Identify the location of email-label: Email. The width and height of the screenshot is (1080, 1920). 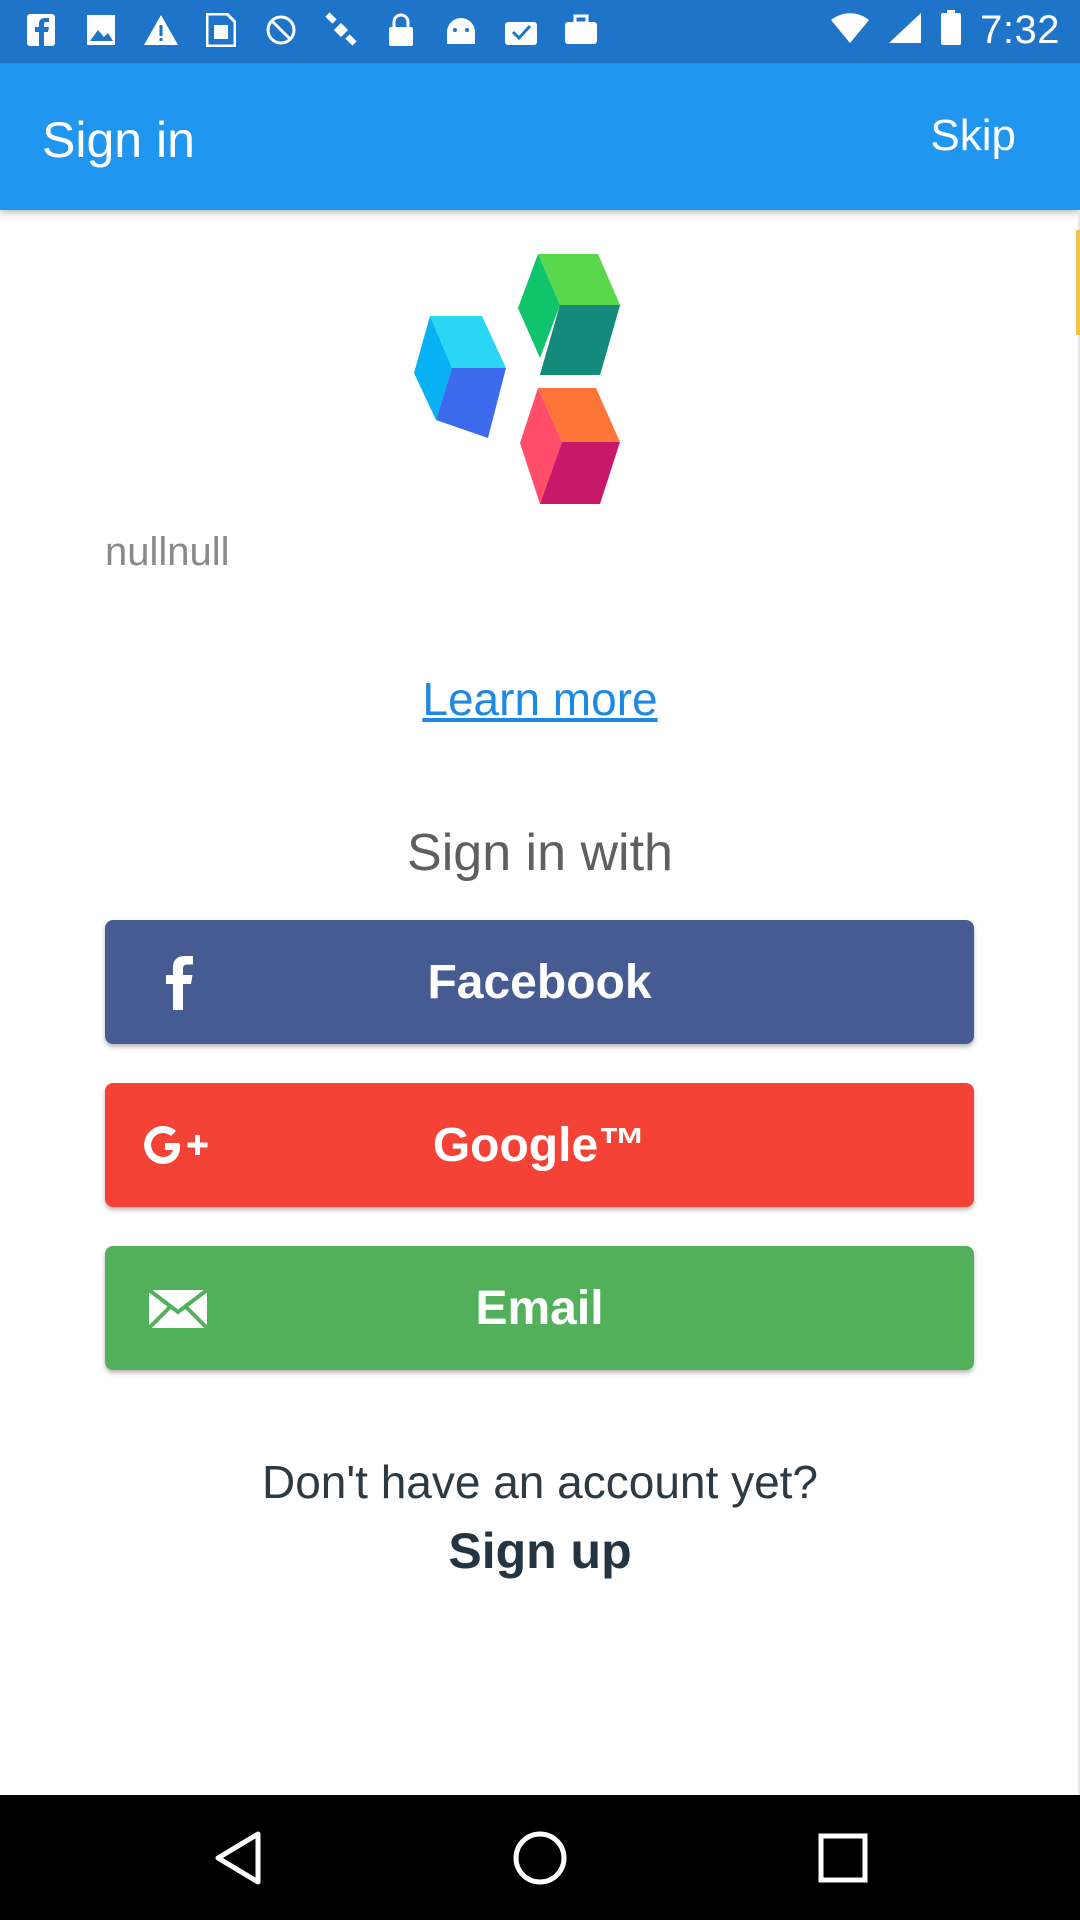
(539, 1308).